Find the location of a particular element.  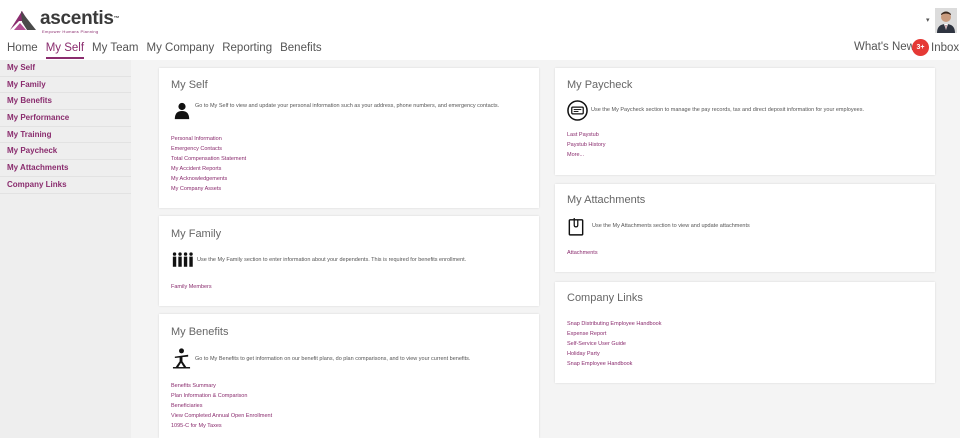

nav-my-company: My Company is located at coordinates (180, 50).